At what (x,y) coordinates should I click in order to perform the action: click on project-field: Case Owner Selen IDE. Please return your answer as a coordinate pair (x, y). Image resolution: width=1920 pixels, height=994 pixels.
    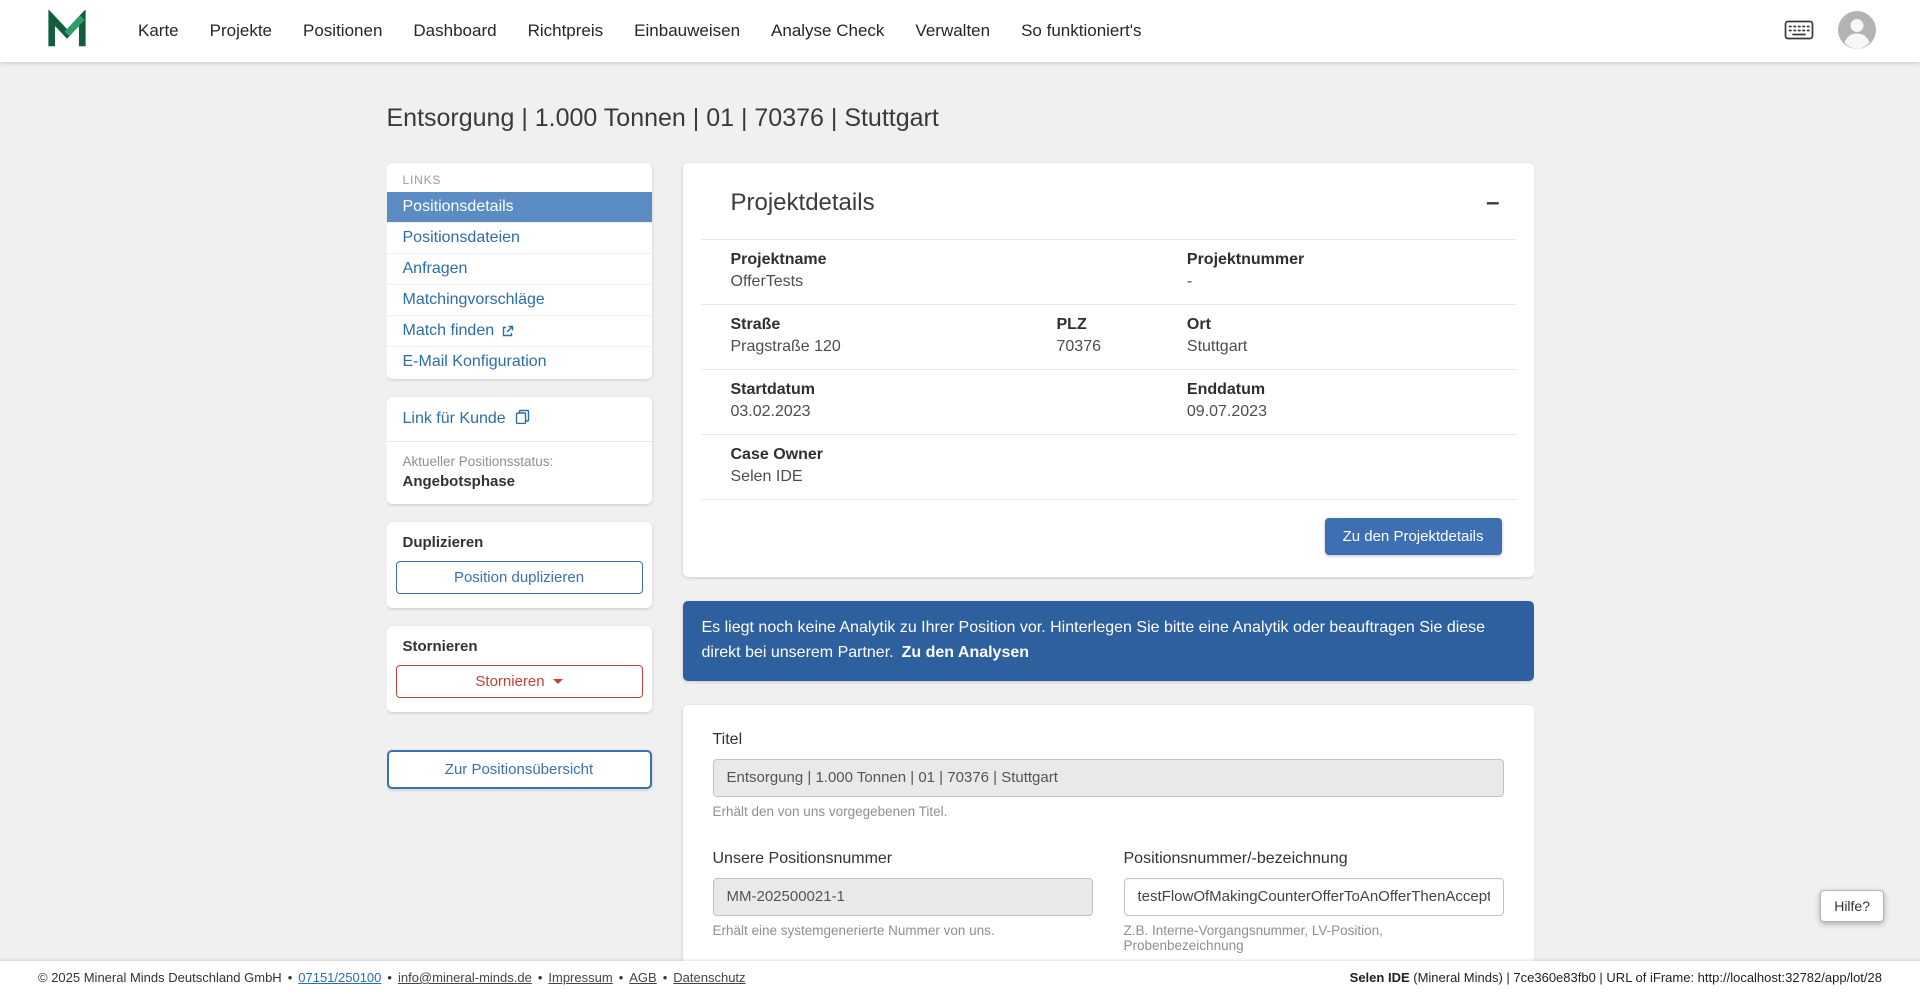
    Looking at the image, I should click on (776, 465).